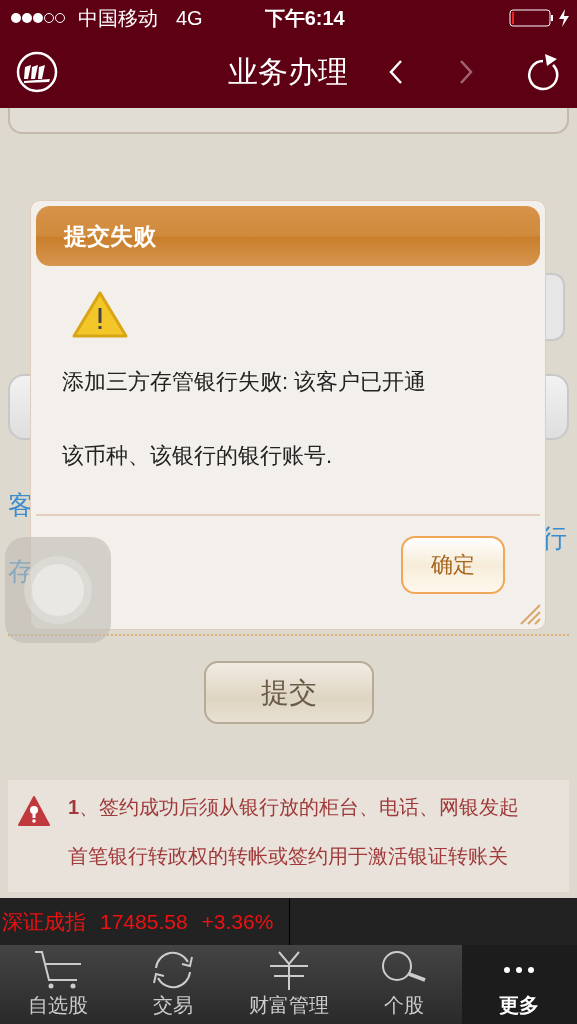  Describe the element at coordinates (58, 590) in the screenshot. I see `assistive-touch-icon` at that location.